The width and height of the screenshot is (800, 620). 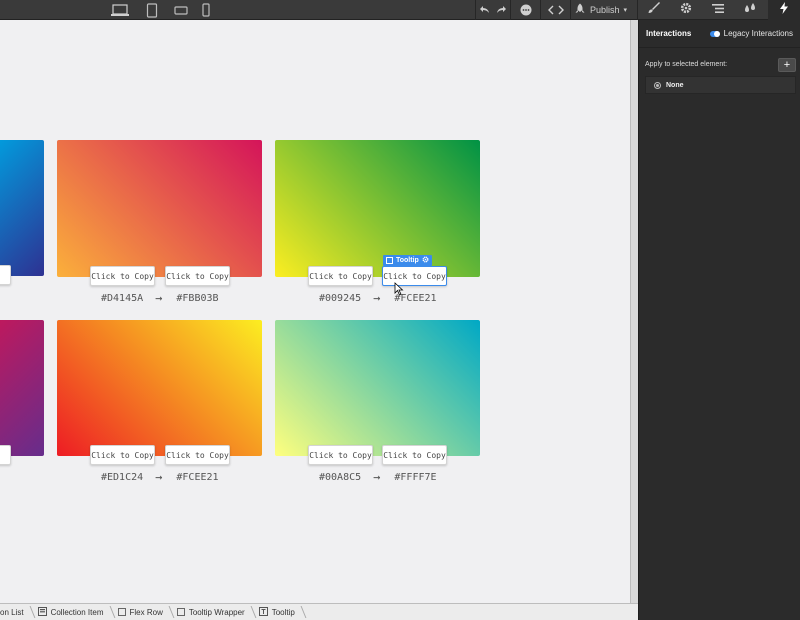 What do you see at coordinates (485, 10) in the screenshot?
I see `undo-icon` at bounding box center [485, 10].